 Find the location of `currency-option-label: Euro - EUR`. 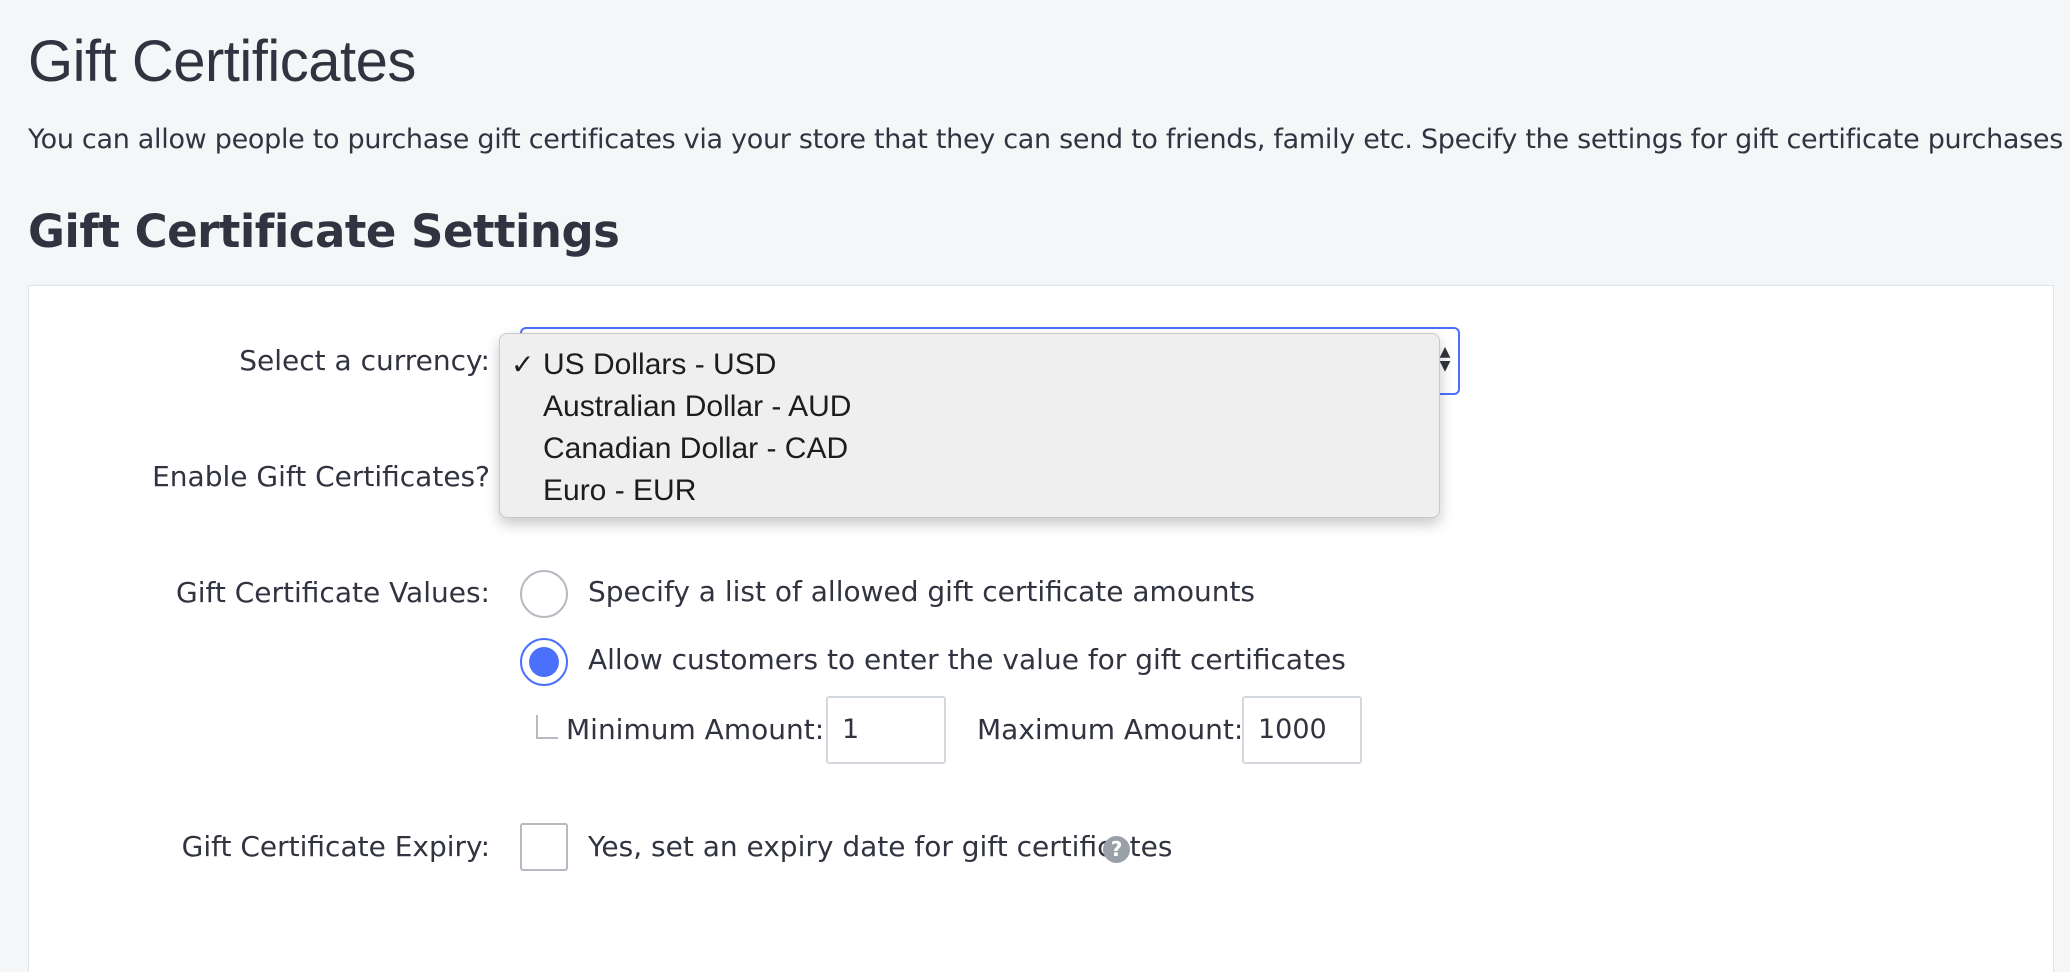

currency-option-label: Euro - EUR is located at coordinates (620, 490).